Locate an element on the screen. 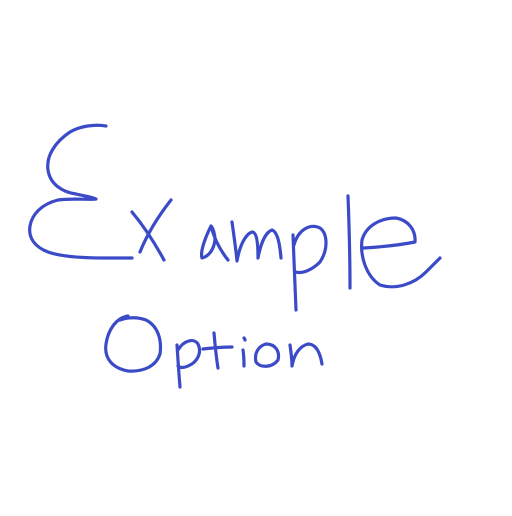  handwritten-word-option is located at coordinates (214, 351).